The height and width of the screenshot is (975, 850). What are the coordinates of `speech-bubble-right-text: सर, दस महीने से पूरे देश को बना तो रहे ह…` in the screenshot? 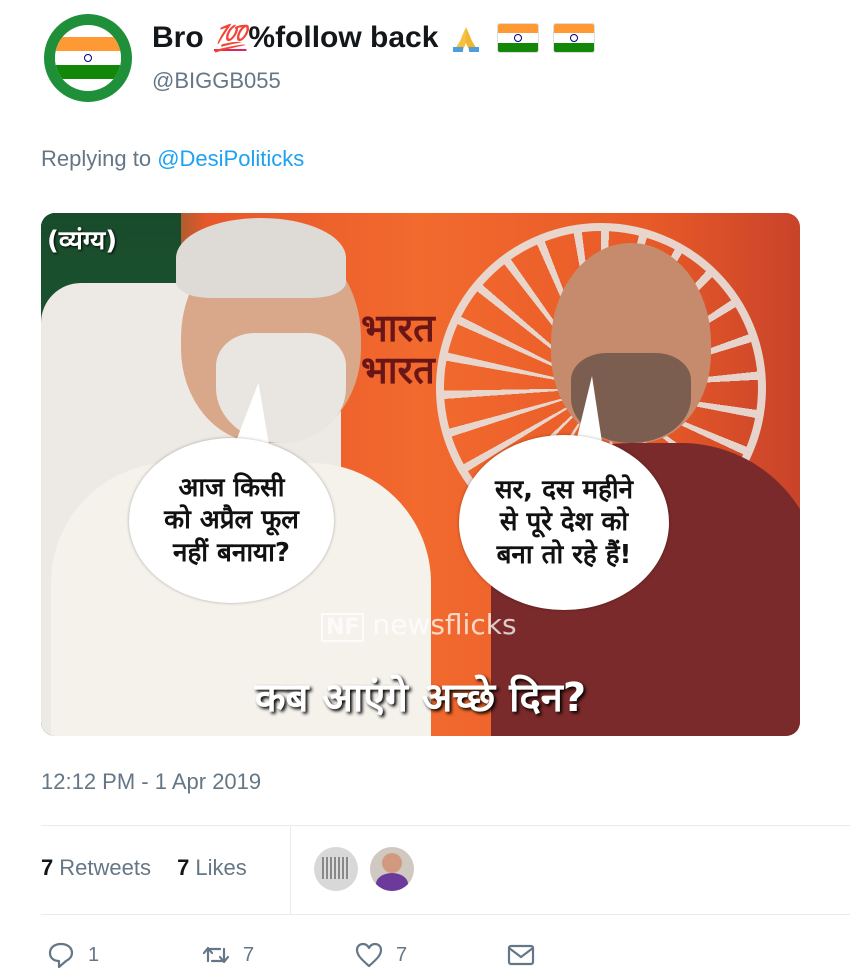 It's located at (564, 522).